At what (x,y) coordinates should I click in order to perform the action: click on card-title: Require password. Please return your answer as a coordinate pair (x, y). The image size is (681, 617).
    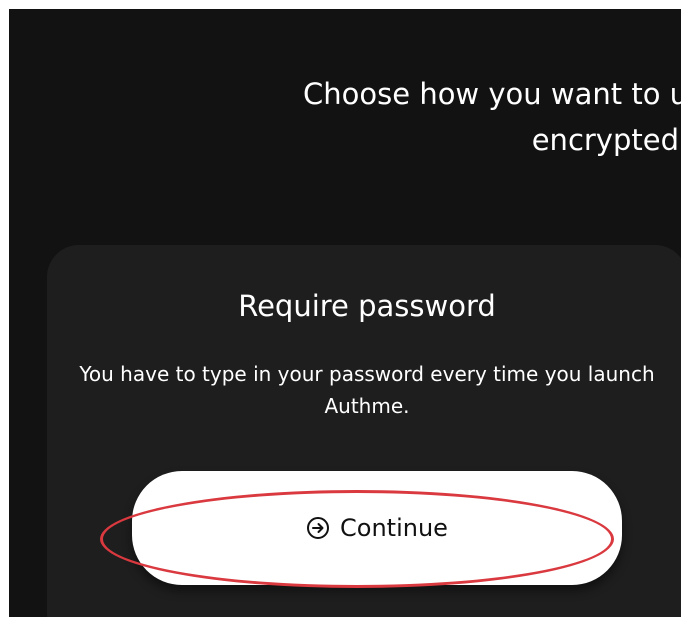
    Looking at the image, I should click on (367, 306).